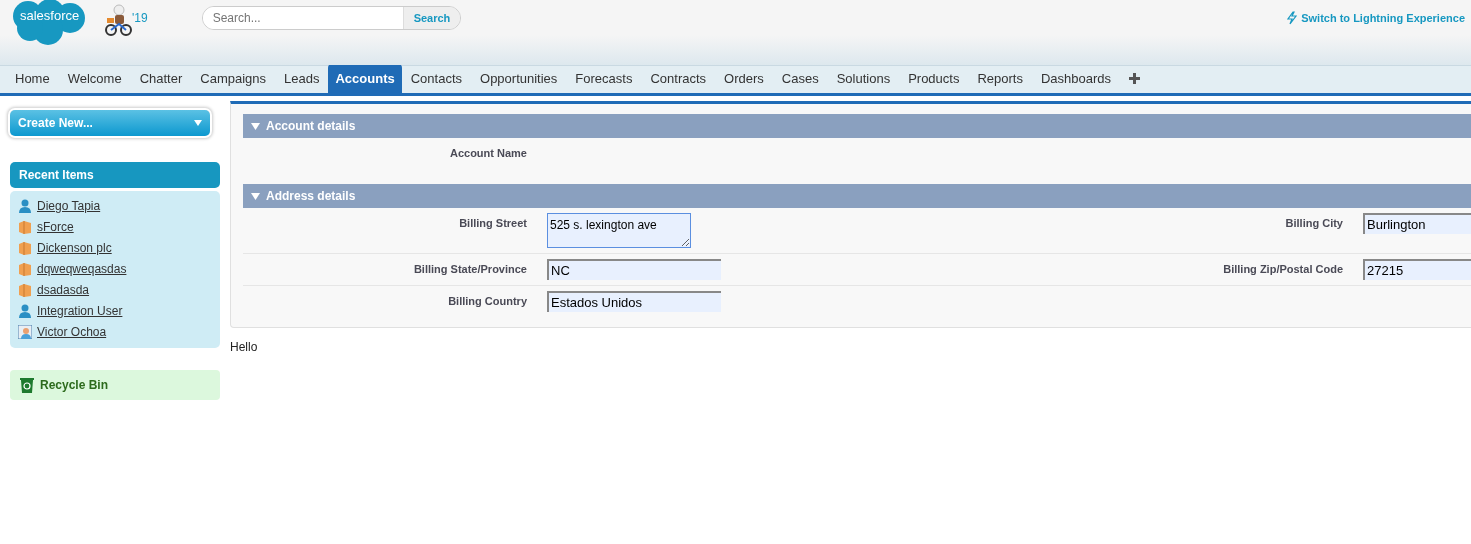 The image size is (1471, 544). Describe the element at coordinates (302, 78) in the screenshot. I see `nav-tab: Leads` at that location.